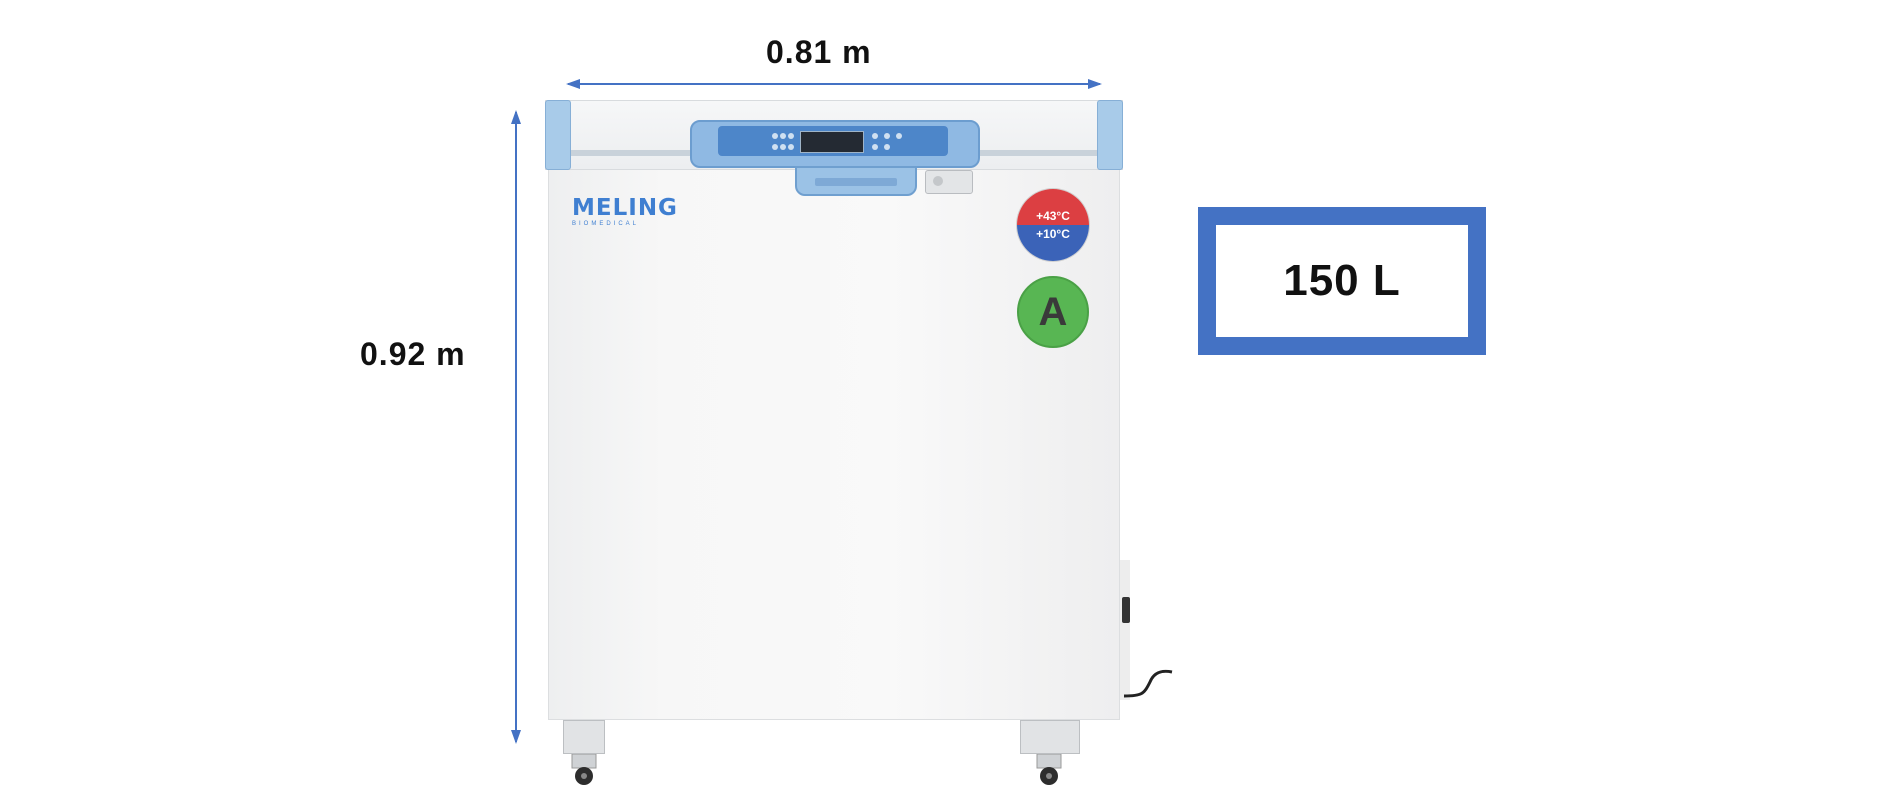 This screenshot has height=800, width=1900. I want to click on capacity-box: 150 L, so click(1342, 281).